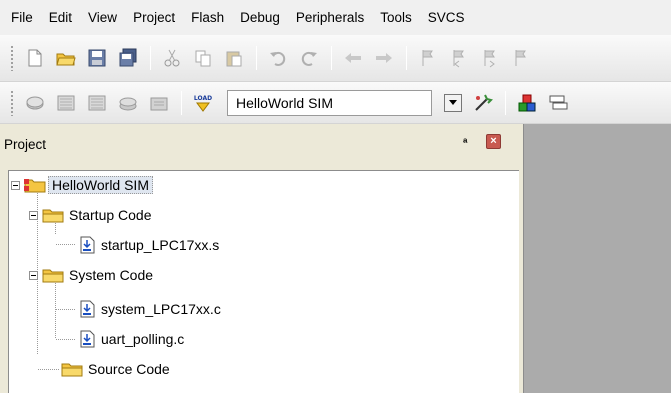  Describe the element at coordinates (493, 141) in the screenshot. I see `close-icon: ×` at that location.